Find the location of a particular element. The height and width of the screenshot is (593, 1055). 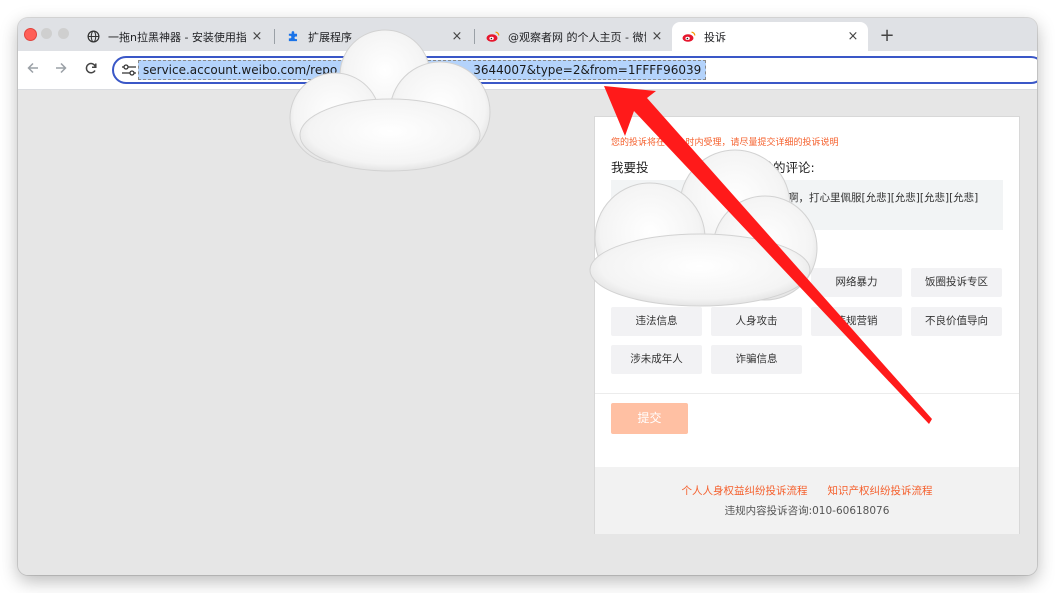

forward-arrow-icon is located at coordinates (61, 68).